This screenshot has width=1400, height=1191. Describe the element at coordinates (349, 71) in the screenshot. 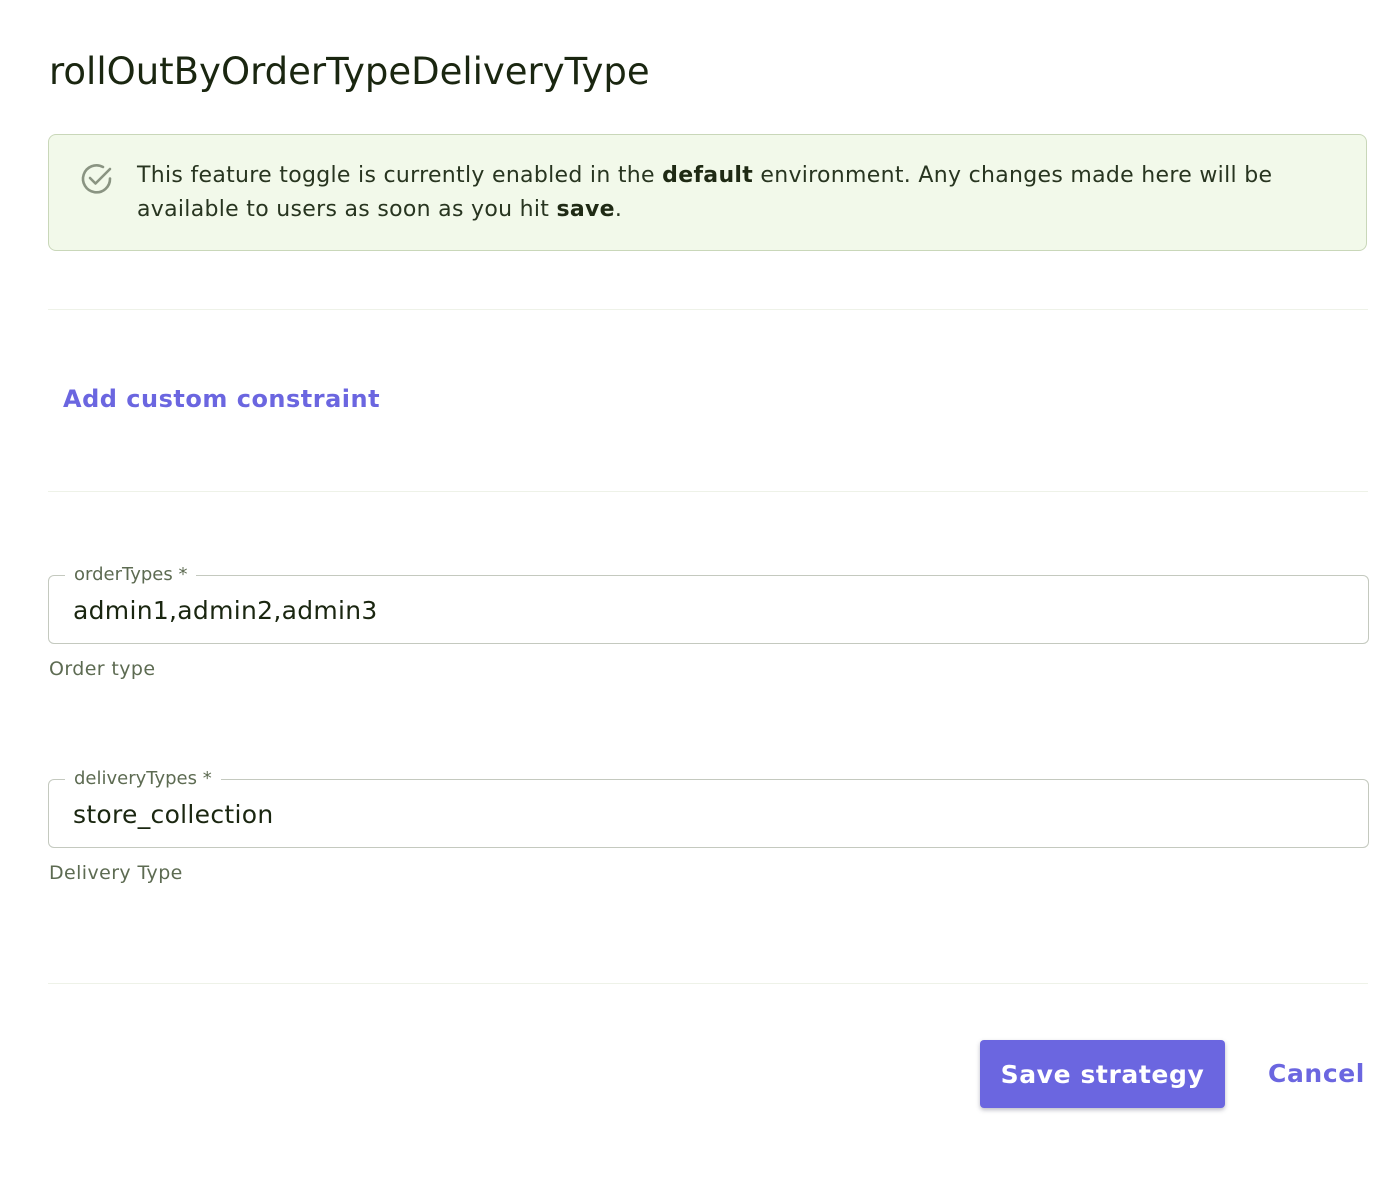

I see `page-title: rollOutByOrderTypeDeliveryType` at that location.